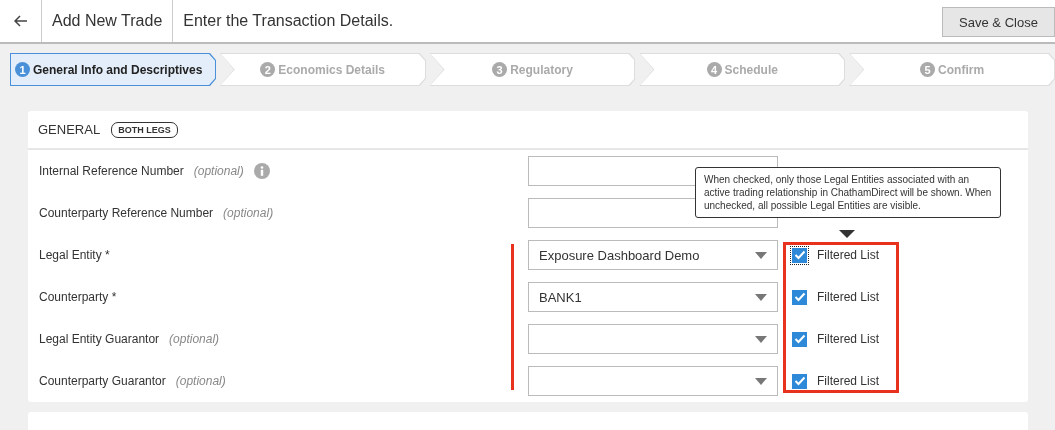 Image resolution: width=1055 pixels, height=430 pixels. I want to click on step-number: 5, so click(928, 69).